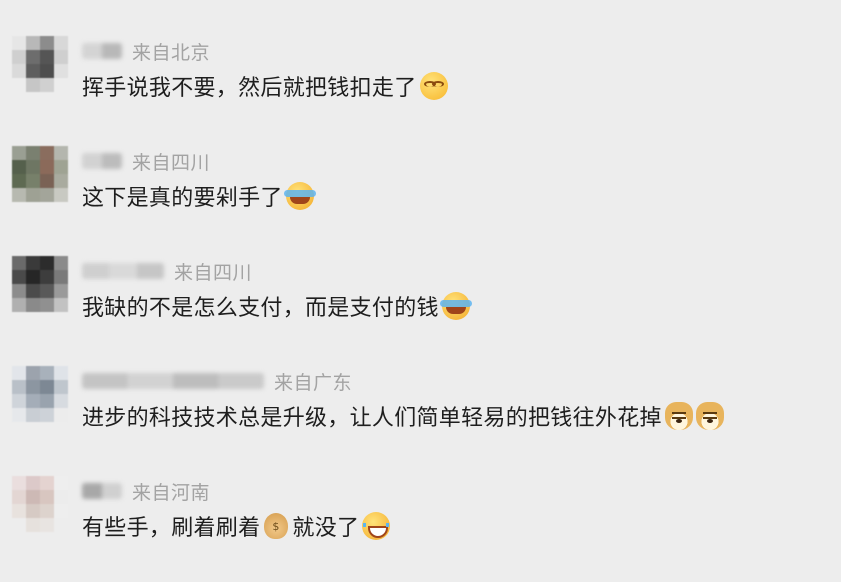  I want to click on comment-text: 有些手，刷着刷着 就没了, so click(236, 526).